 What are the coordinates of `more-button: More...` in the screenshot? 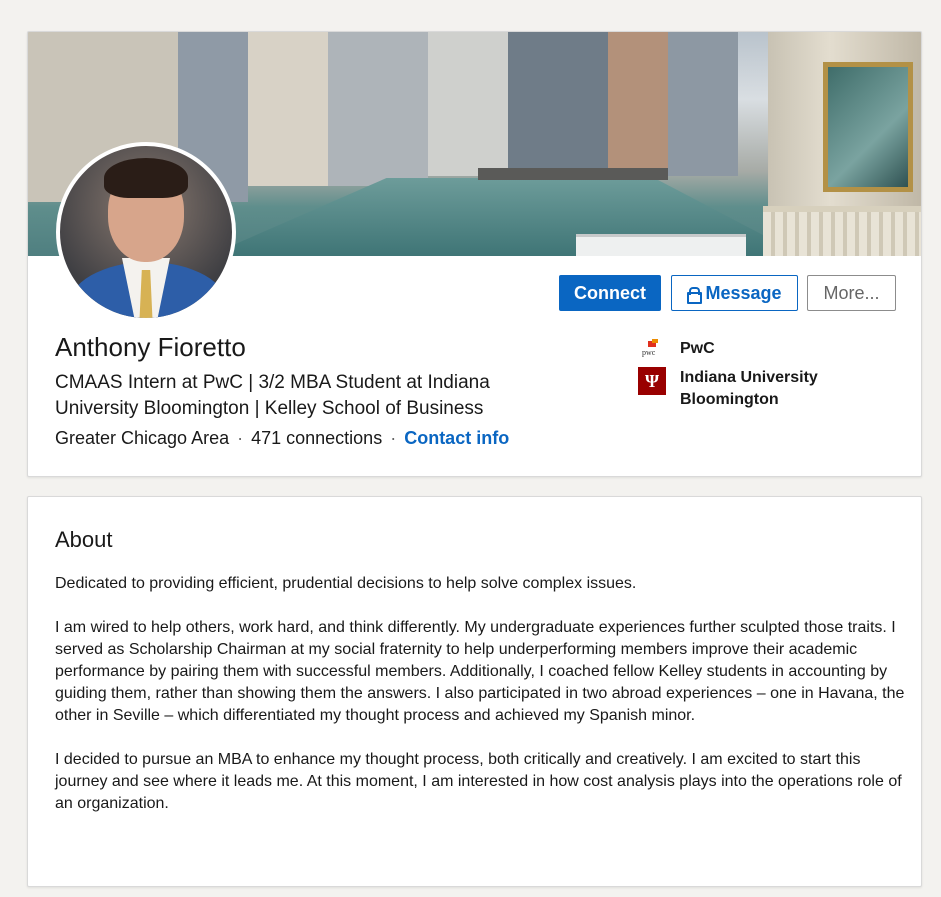 It's located at (851, 293).